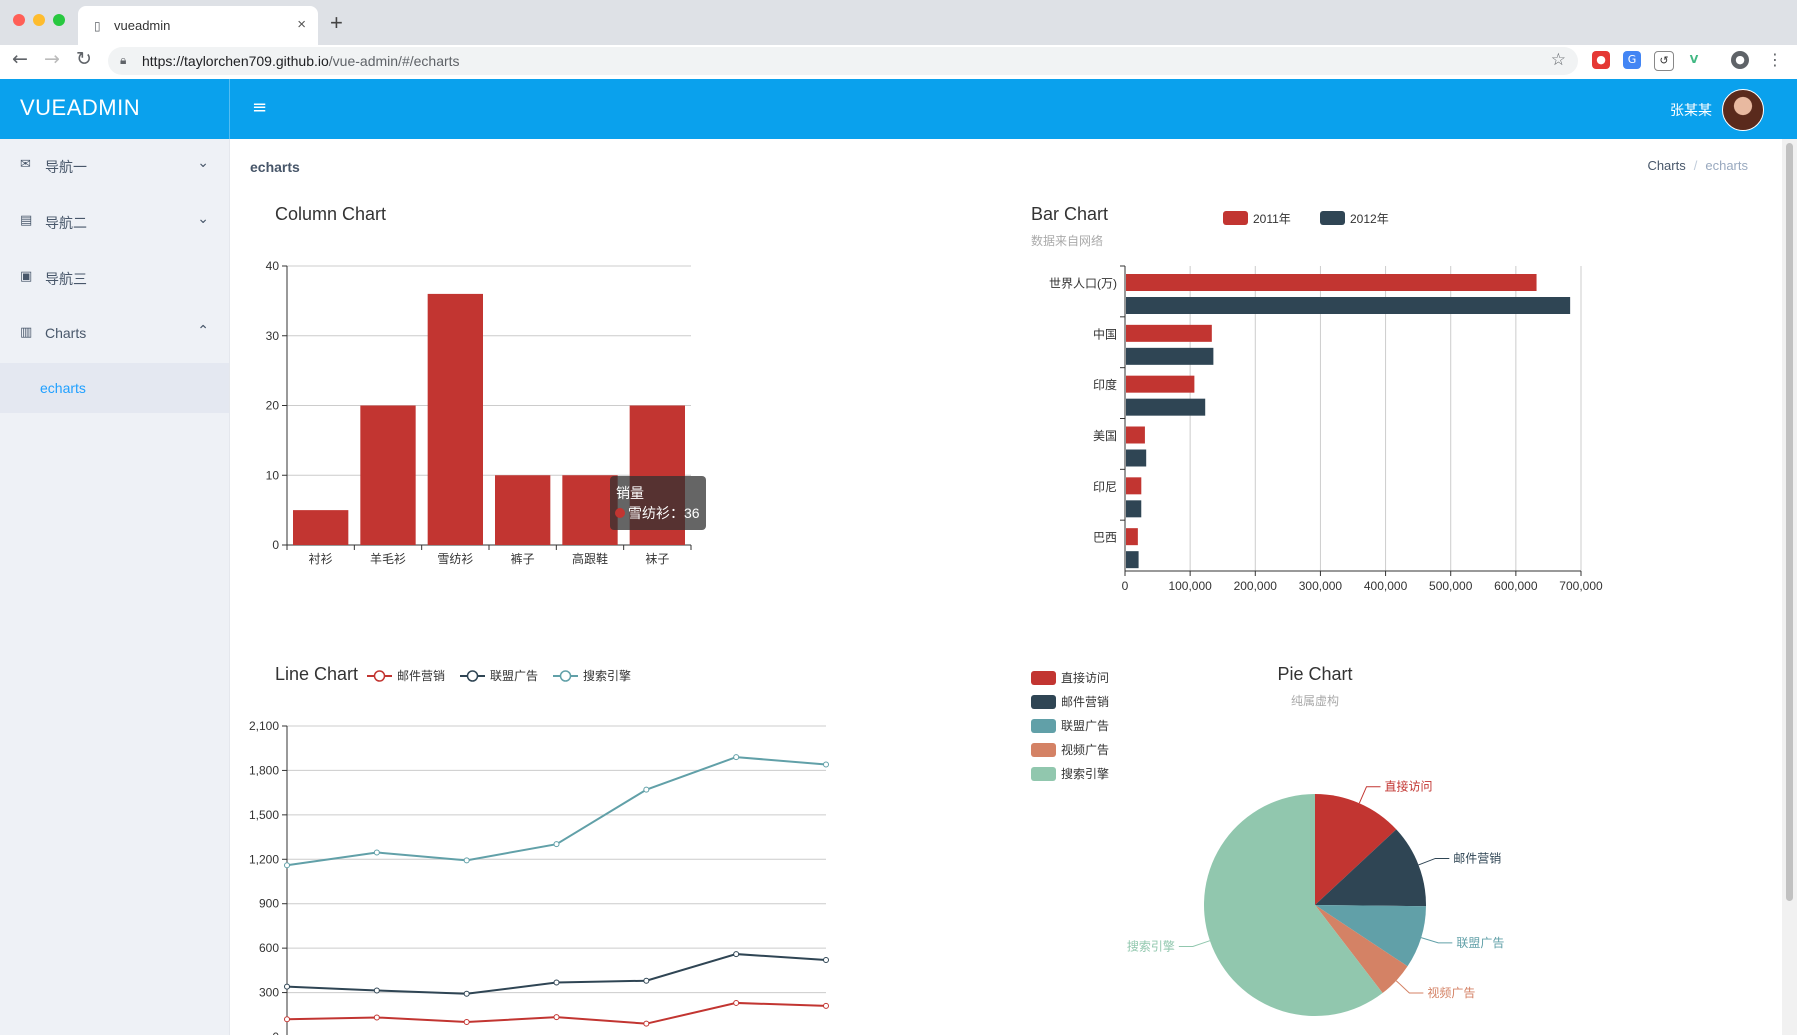 Image resolution: width=1797 pixels, height=1035 pixels. What do you see at coordinates (1694, 60) in the screenshot?
I see `vue-devtools-icon: V` at bounding box center [1694, 60].